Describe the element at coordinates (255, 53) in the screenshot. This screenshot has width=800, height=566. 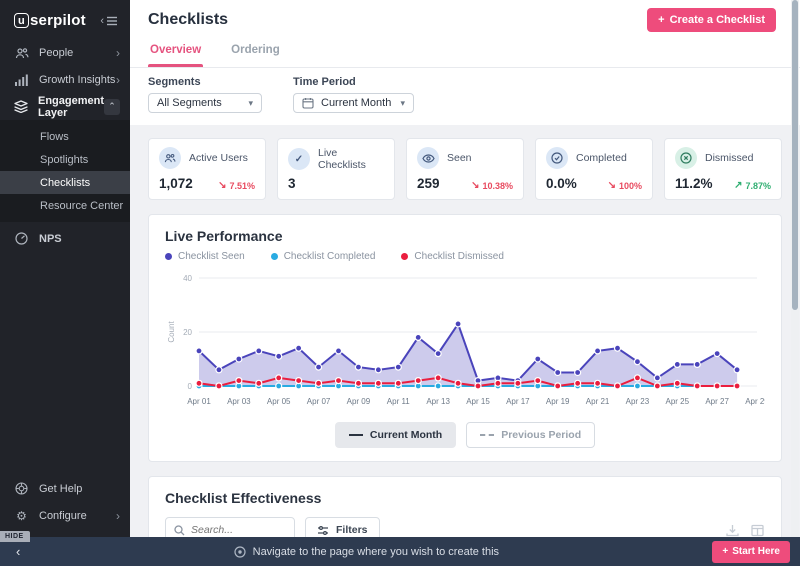
I see `tab-ordering: Ordering` at that location.